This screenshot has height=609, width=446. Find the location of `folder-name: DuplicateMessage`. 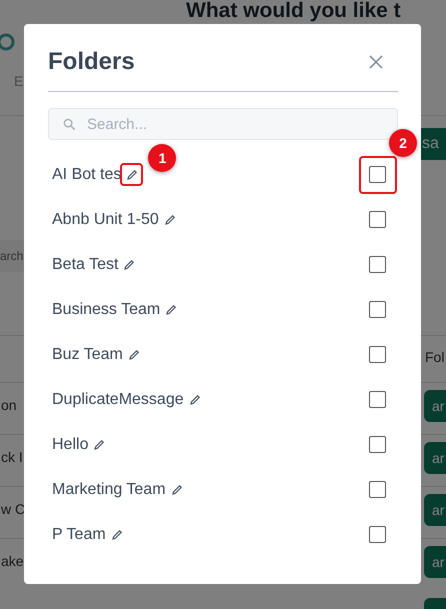

folder-name: DuplicateMessage is located at coordinates (118, 399).